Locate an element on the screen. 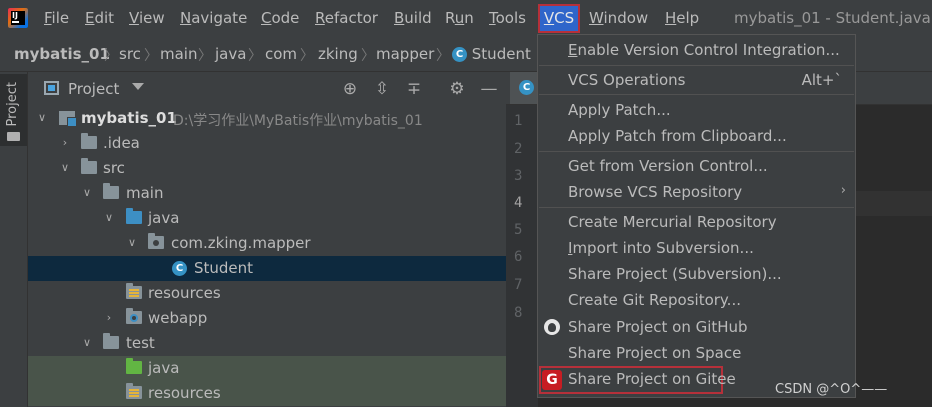  tree-row-test: ∨ test is located at coordinates (267, 343).